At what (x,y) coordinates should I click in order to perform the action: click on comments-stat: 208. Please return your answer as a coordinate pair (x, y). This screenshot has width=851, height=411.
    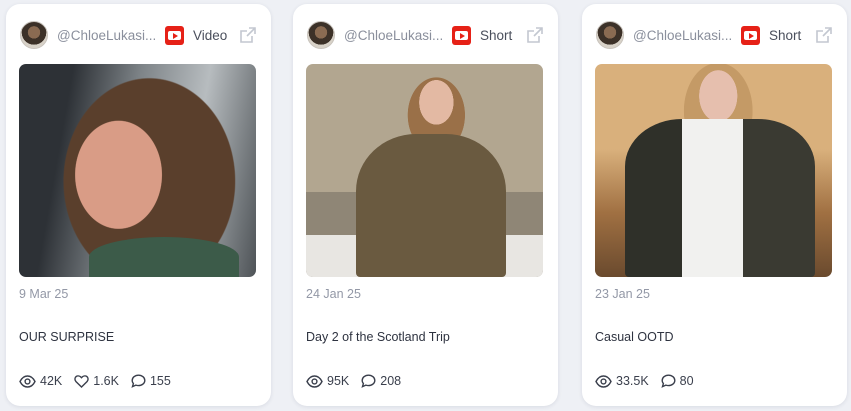
    Looking at the image, I should click on (381, 381).